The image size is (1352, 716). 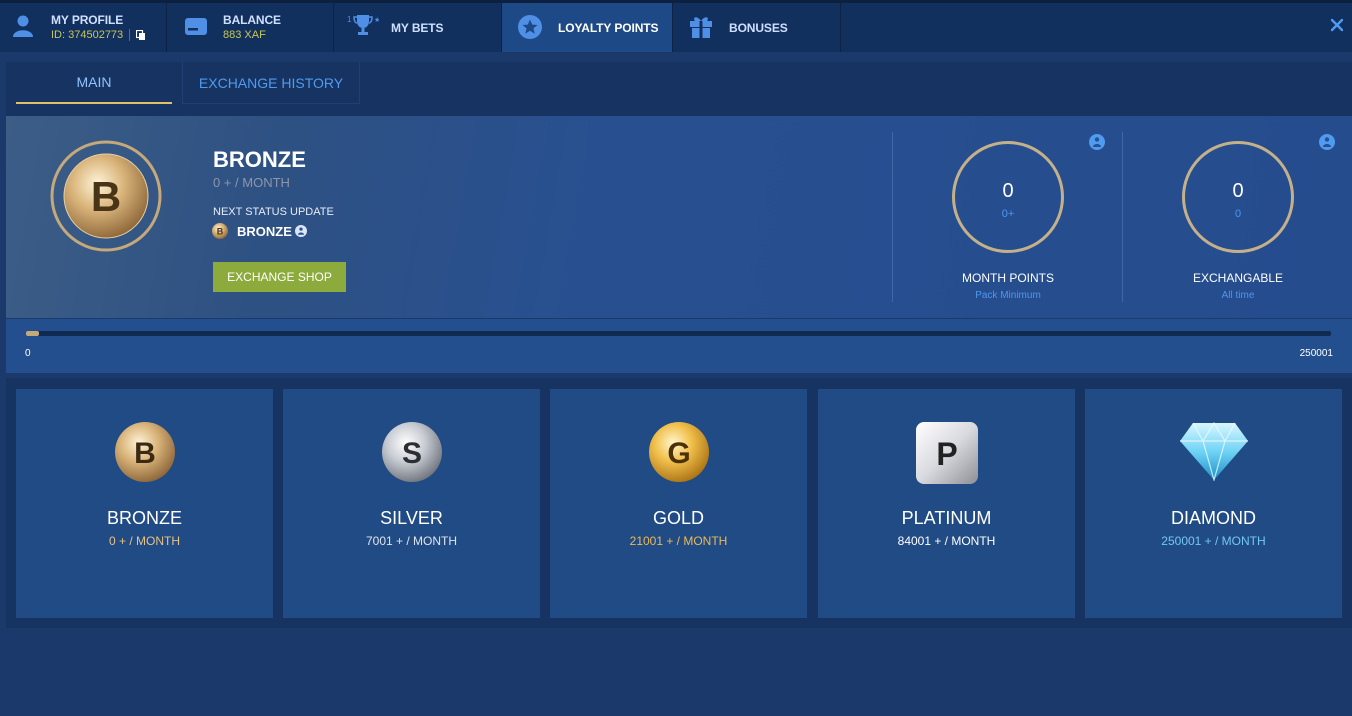 What do you see at coordinates (1238, 191) in the screenshot?
I see `exchangable-value: 0` at bounding box center [1238, 191].